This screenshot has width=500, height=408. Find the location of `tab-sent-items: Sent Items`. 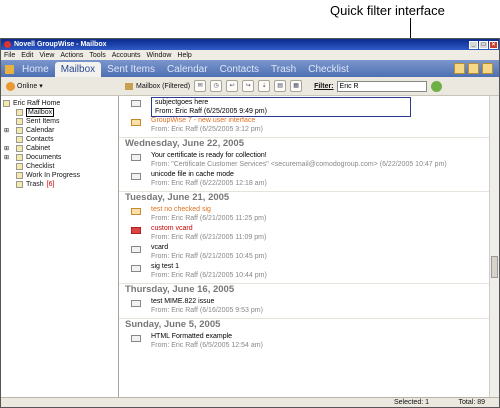

tab-sent-items: Sent Items is located at coordinates (131, 70).